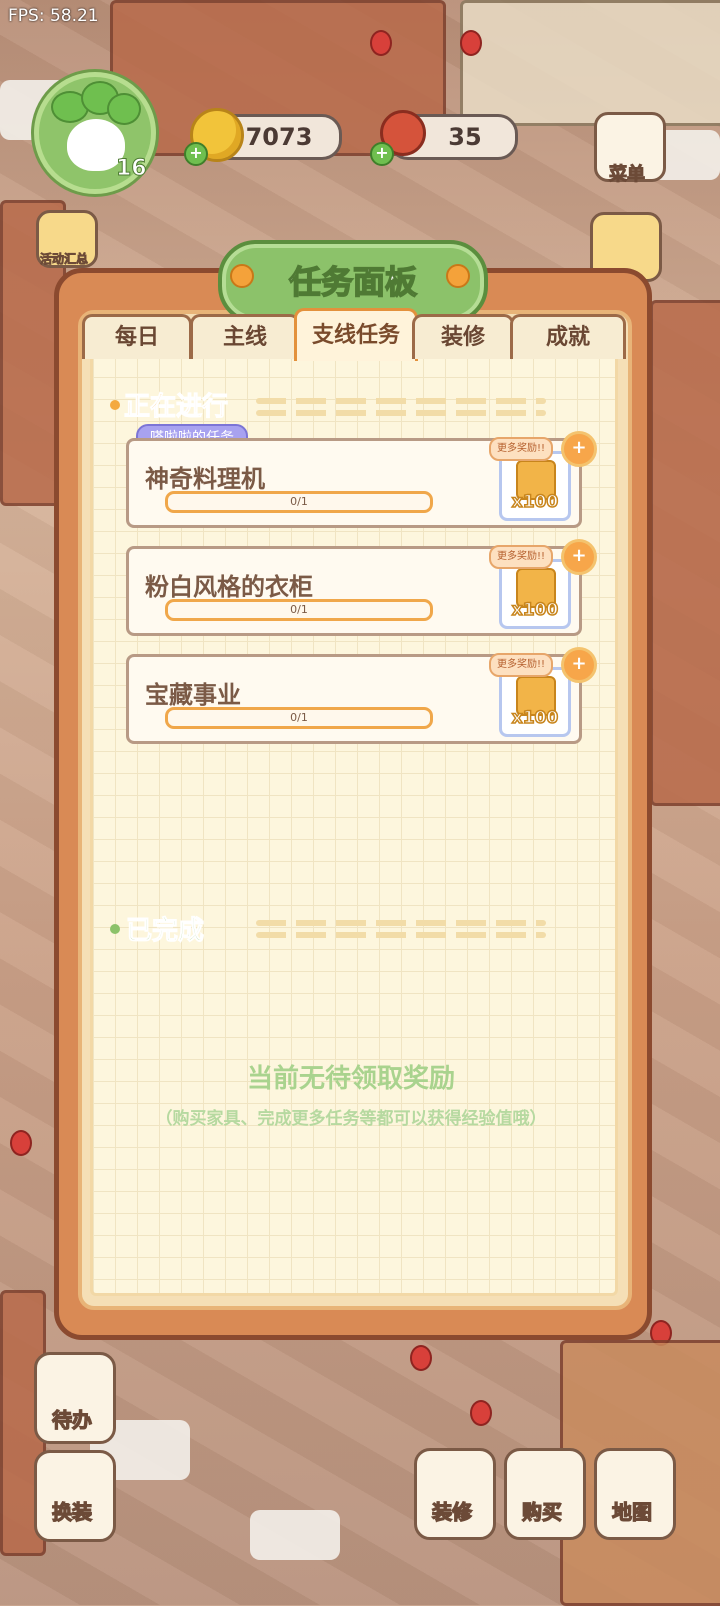 Image resolution: width=720 pixels, height=1606 pixels. Describe the element at coordinates (451, 1511) in the screenshot. I see `decorate-label: 装修` at that location.